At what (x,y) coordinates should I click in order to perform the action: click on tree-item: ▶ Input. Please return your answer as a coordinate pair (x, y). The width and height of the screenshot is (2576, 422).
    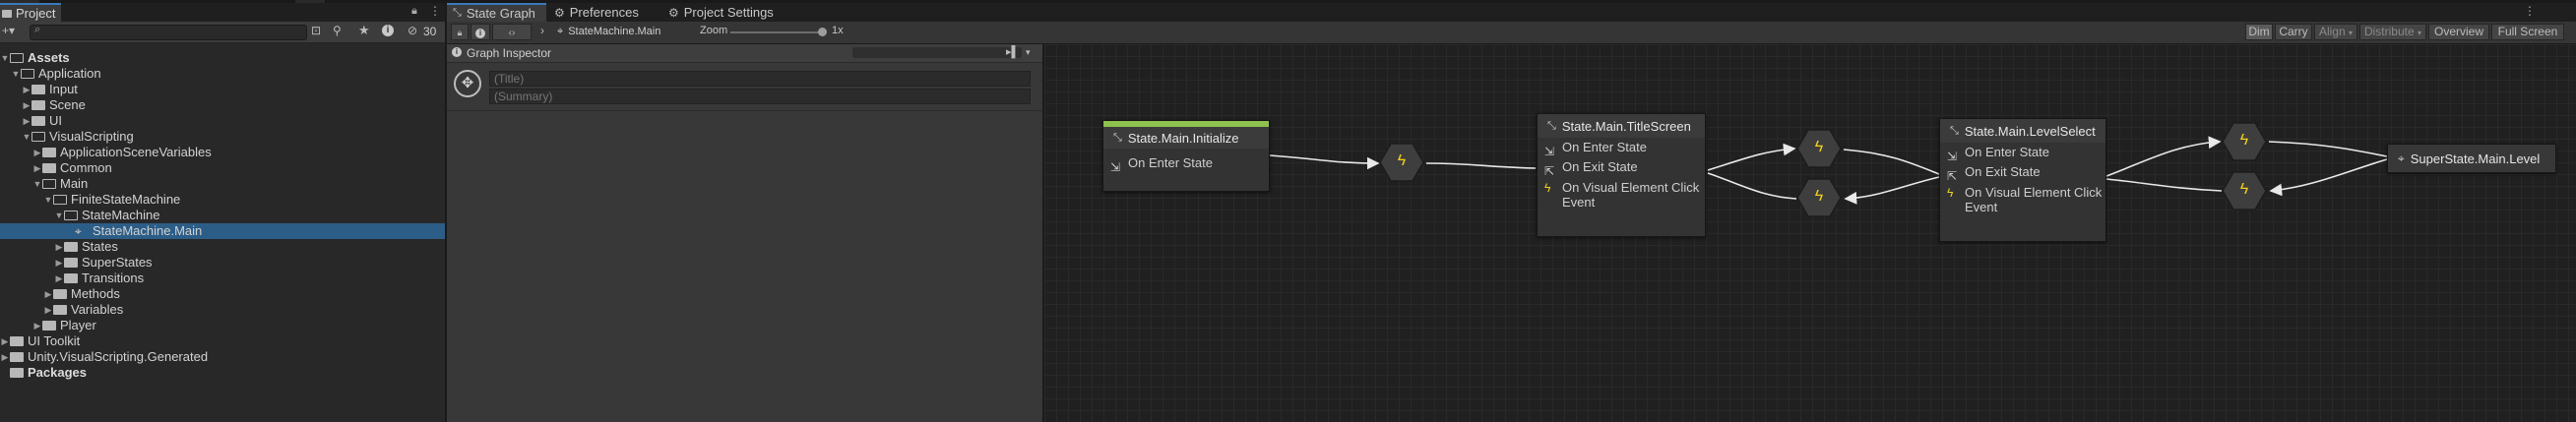
    Looking at the image, I should click on (222, 89).